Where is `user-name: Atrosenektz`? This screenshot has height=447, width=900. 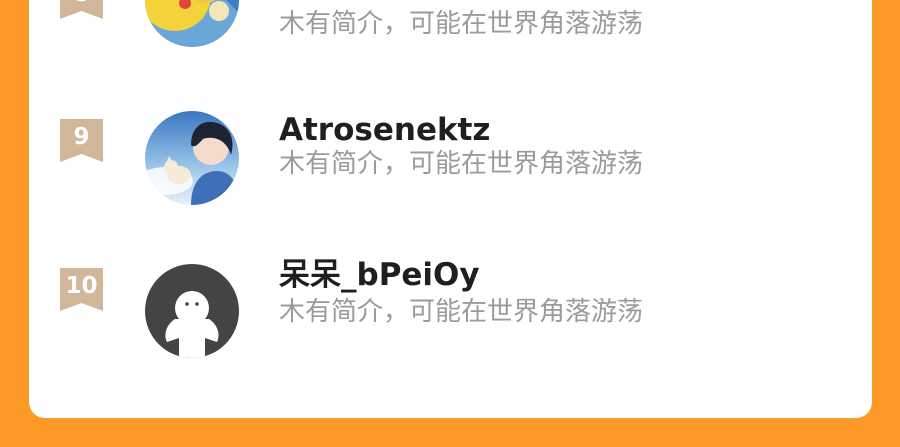 user-name: Atrosenektz is located at coordinates (384, 130).